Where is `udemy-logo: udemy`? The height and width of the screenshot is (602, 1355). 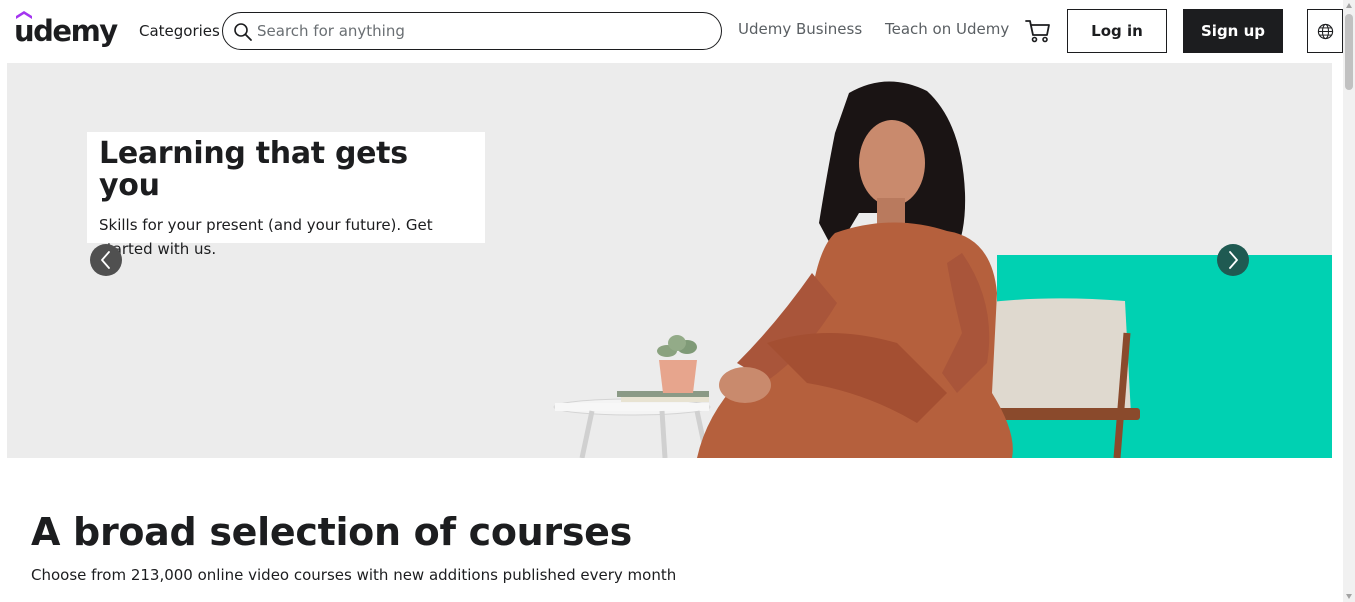 udemy-logo: udemy is located at coordinates (66, 30).